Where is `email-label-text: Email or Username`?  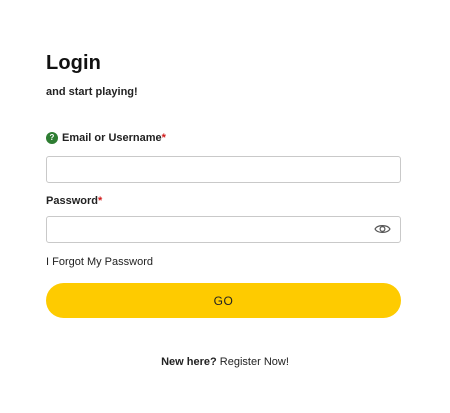 email-label-text: Email or Username is located at coordinates (112, 138).